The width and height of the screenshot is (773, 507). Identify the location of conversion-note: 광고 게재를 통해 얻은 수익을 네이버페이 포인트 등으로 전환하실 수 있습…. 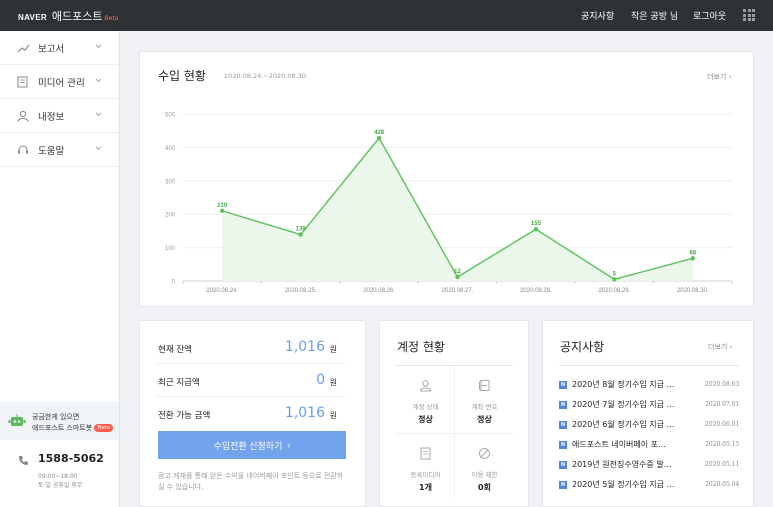
(251, 481).